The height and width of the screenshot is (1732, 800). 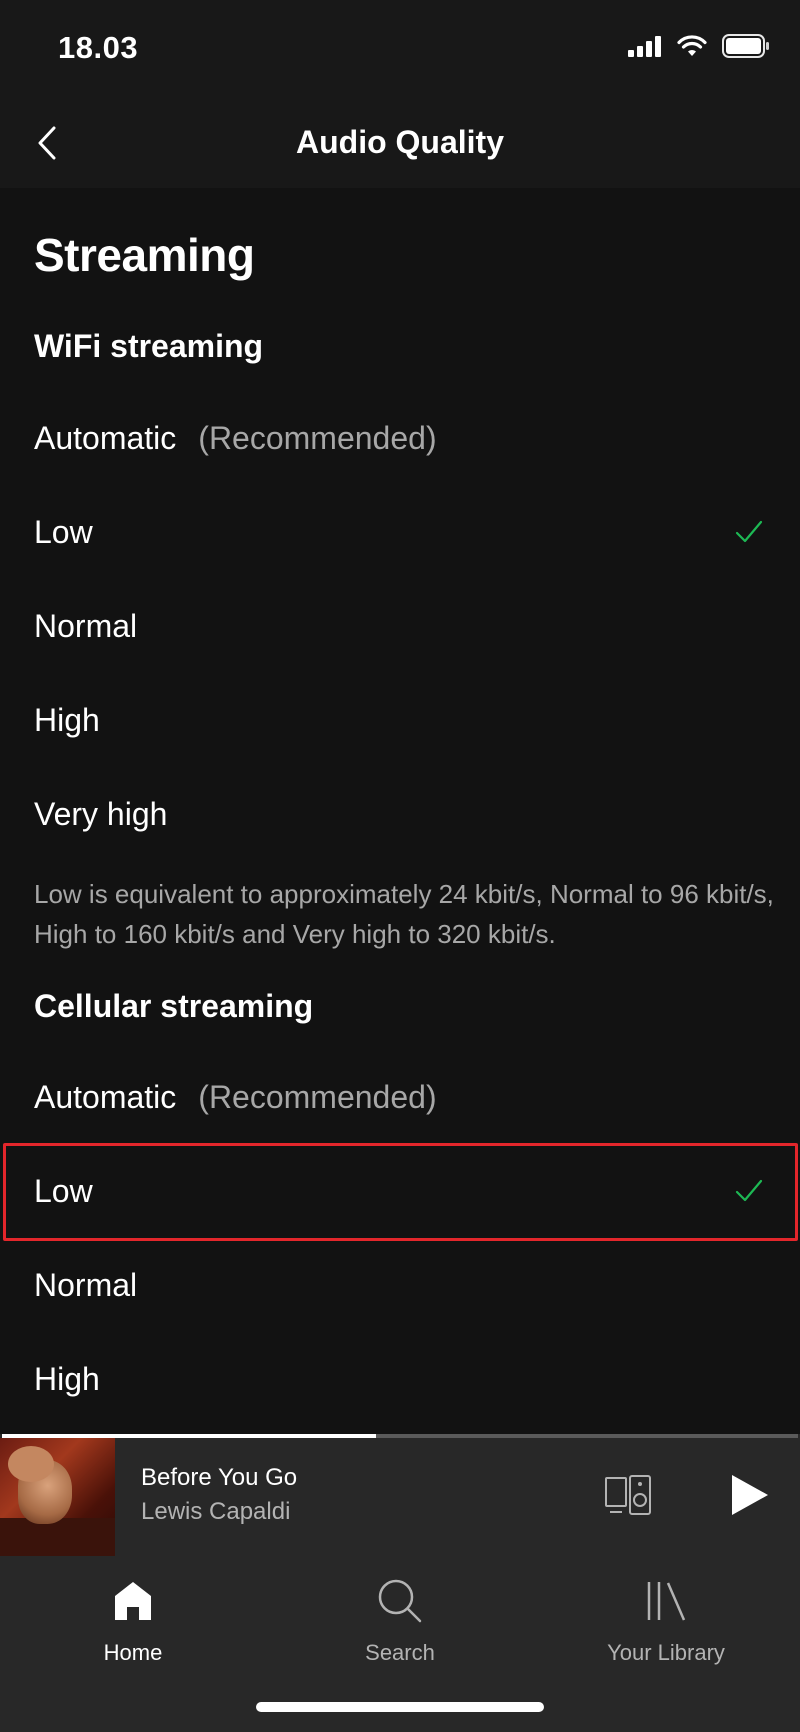 What do you see at coordinates (400, 1191) in the screenshot?
I see `cellular-option-low: Low` at bounding box center [400, 1191].